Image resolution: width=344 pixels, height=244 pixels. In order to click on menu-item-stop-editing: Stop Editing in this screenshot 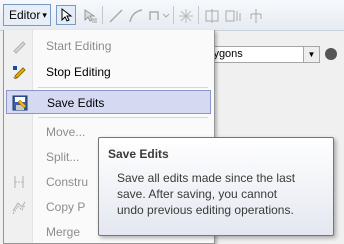, I will do `click(108, 72)`.